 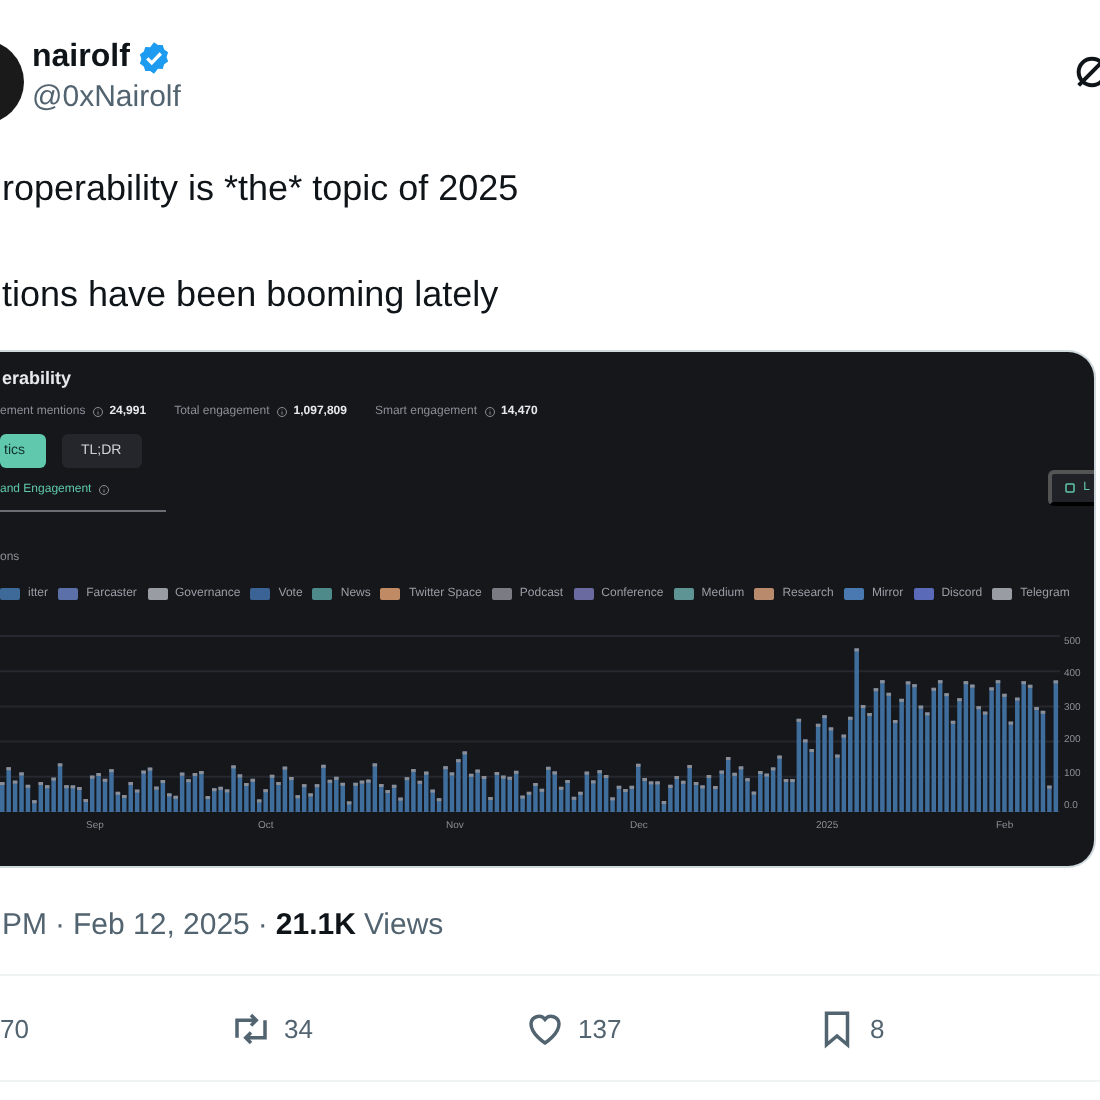 I want to click on square-icon, so click(x=1069, y=488).